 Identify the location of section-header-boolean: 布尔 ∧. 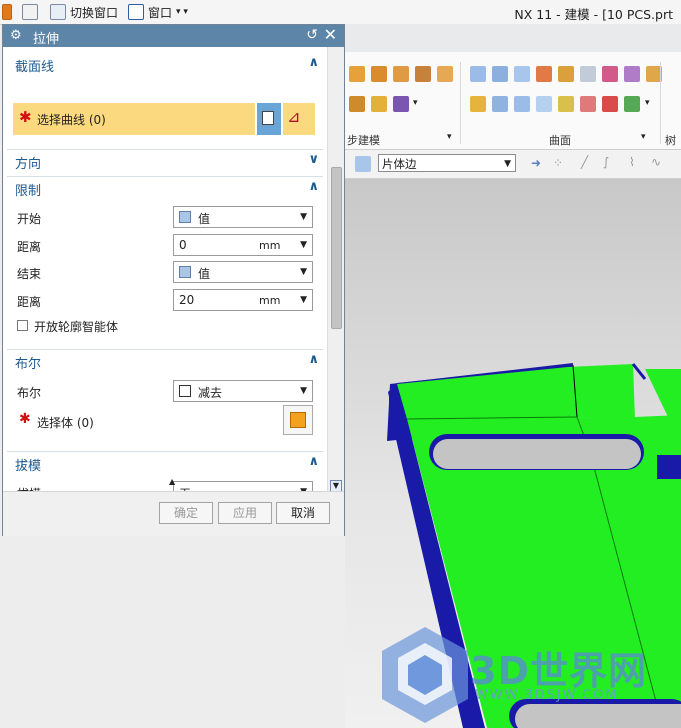
(165, 360).